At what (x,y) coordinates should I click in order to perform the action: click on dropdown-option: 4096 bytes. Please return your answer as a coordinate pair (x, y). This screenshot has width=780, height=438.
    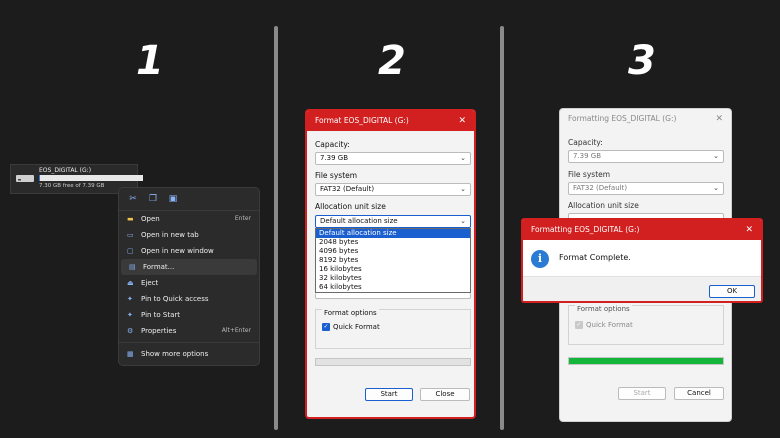
    Looking at the image, I should click on (393, 251).